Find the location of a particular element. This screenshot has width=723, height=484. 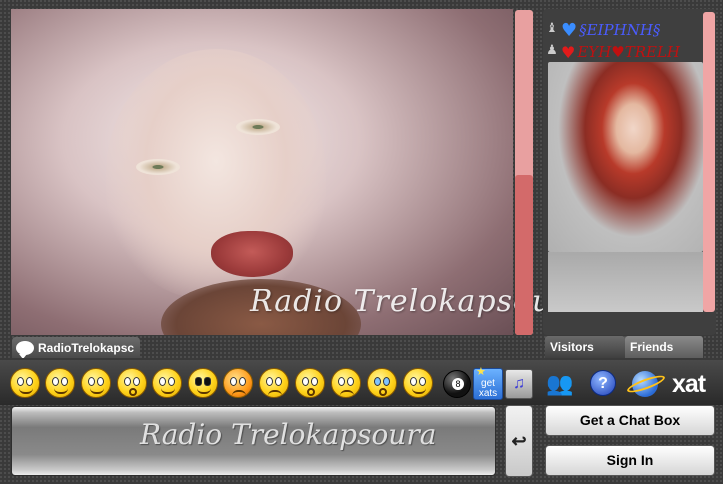

user-list-item: ♟ ♥ EYH♥TRELH is located at coordinates (612, 52).